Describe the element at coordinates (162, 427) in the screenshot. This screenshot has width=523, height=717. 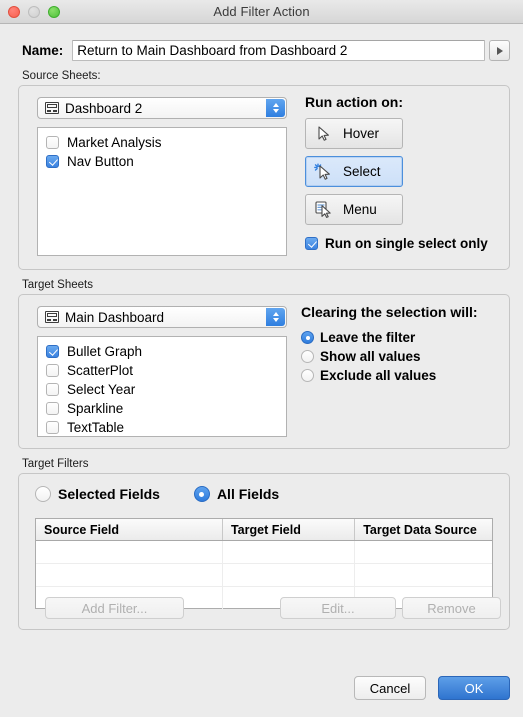
I see `list-item: TextTable` at that location.